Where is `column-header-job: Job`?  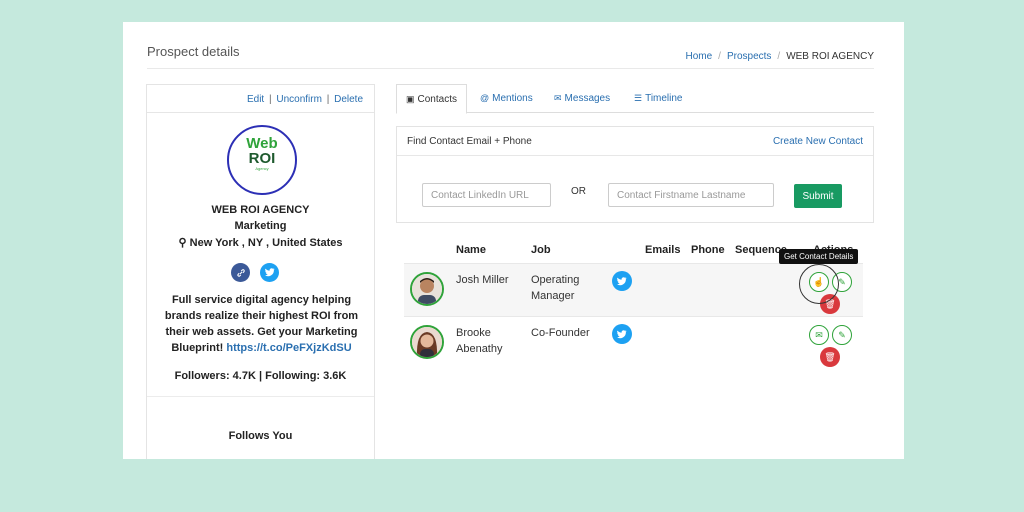
column-header-job: Job is located at coordinates (541, 250).